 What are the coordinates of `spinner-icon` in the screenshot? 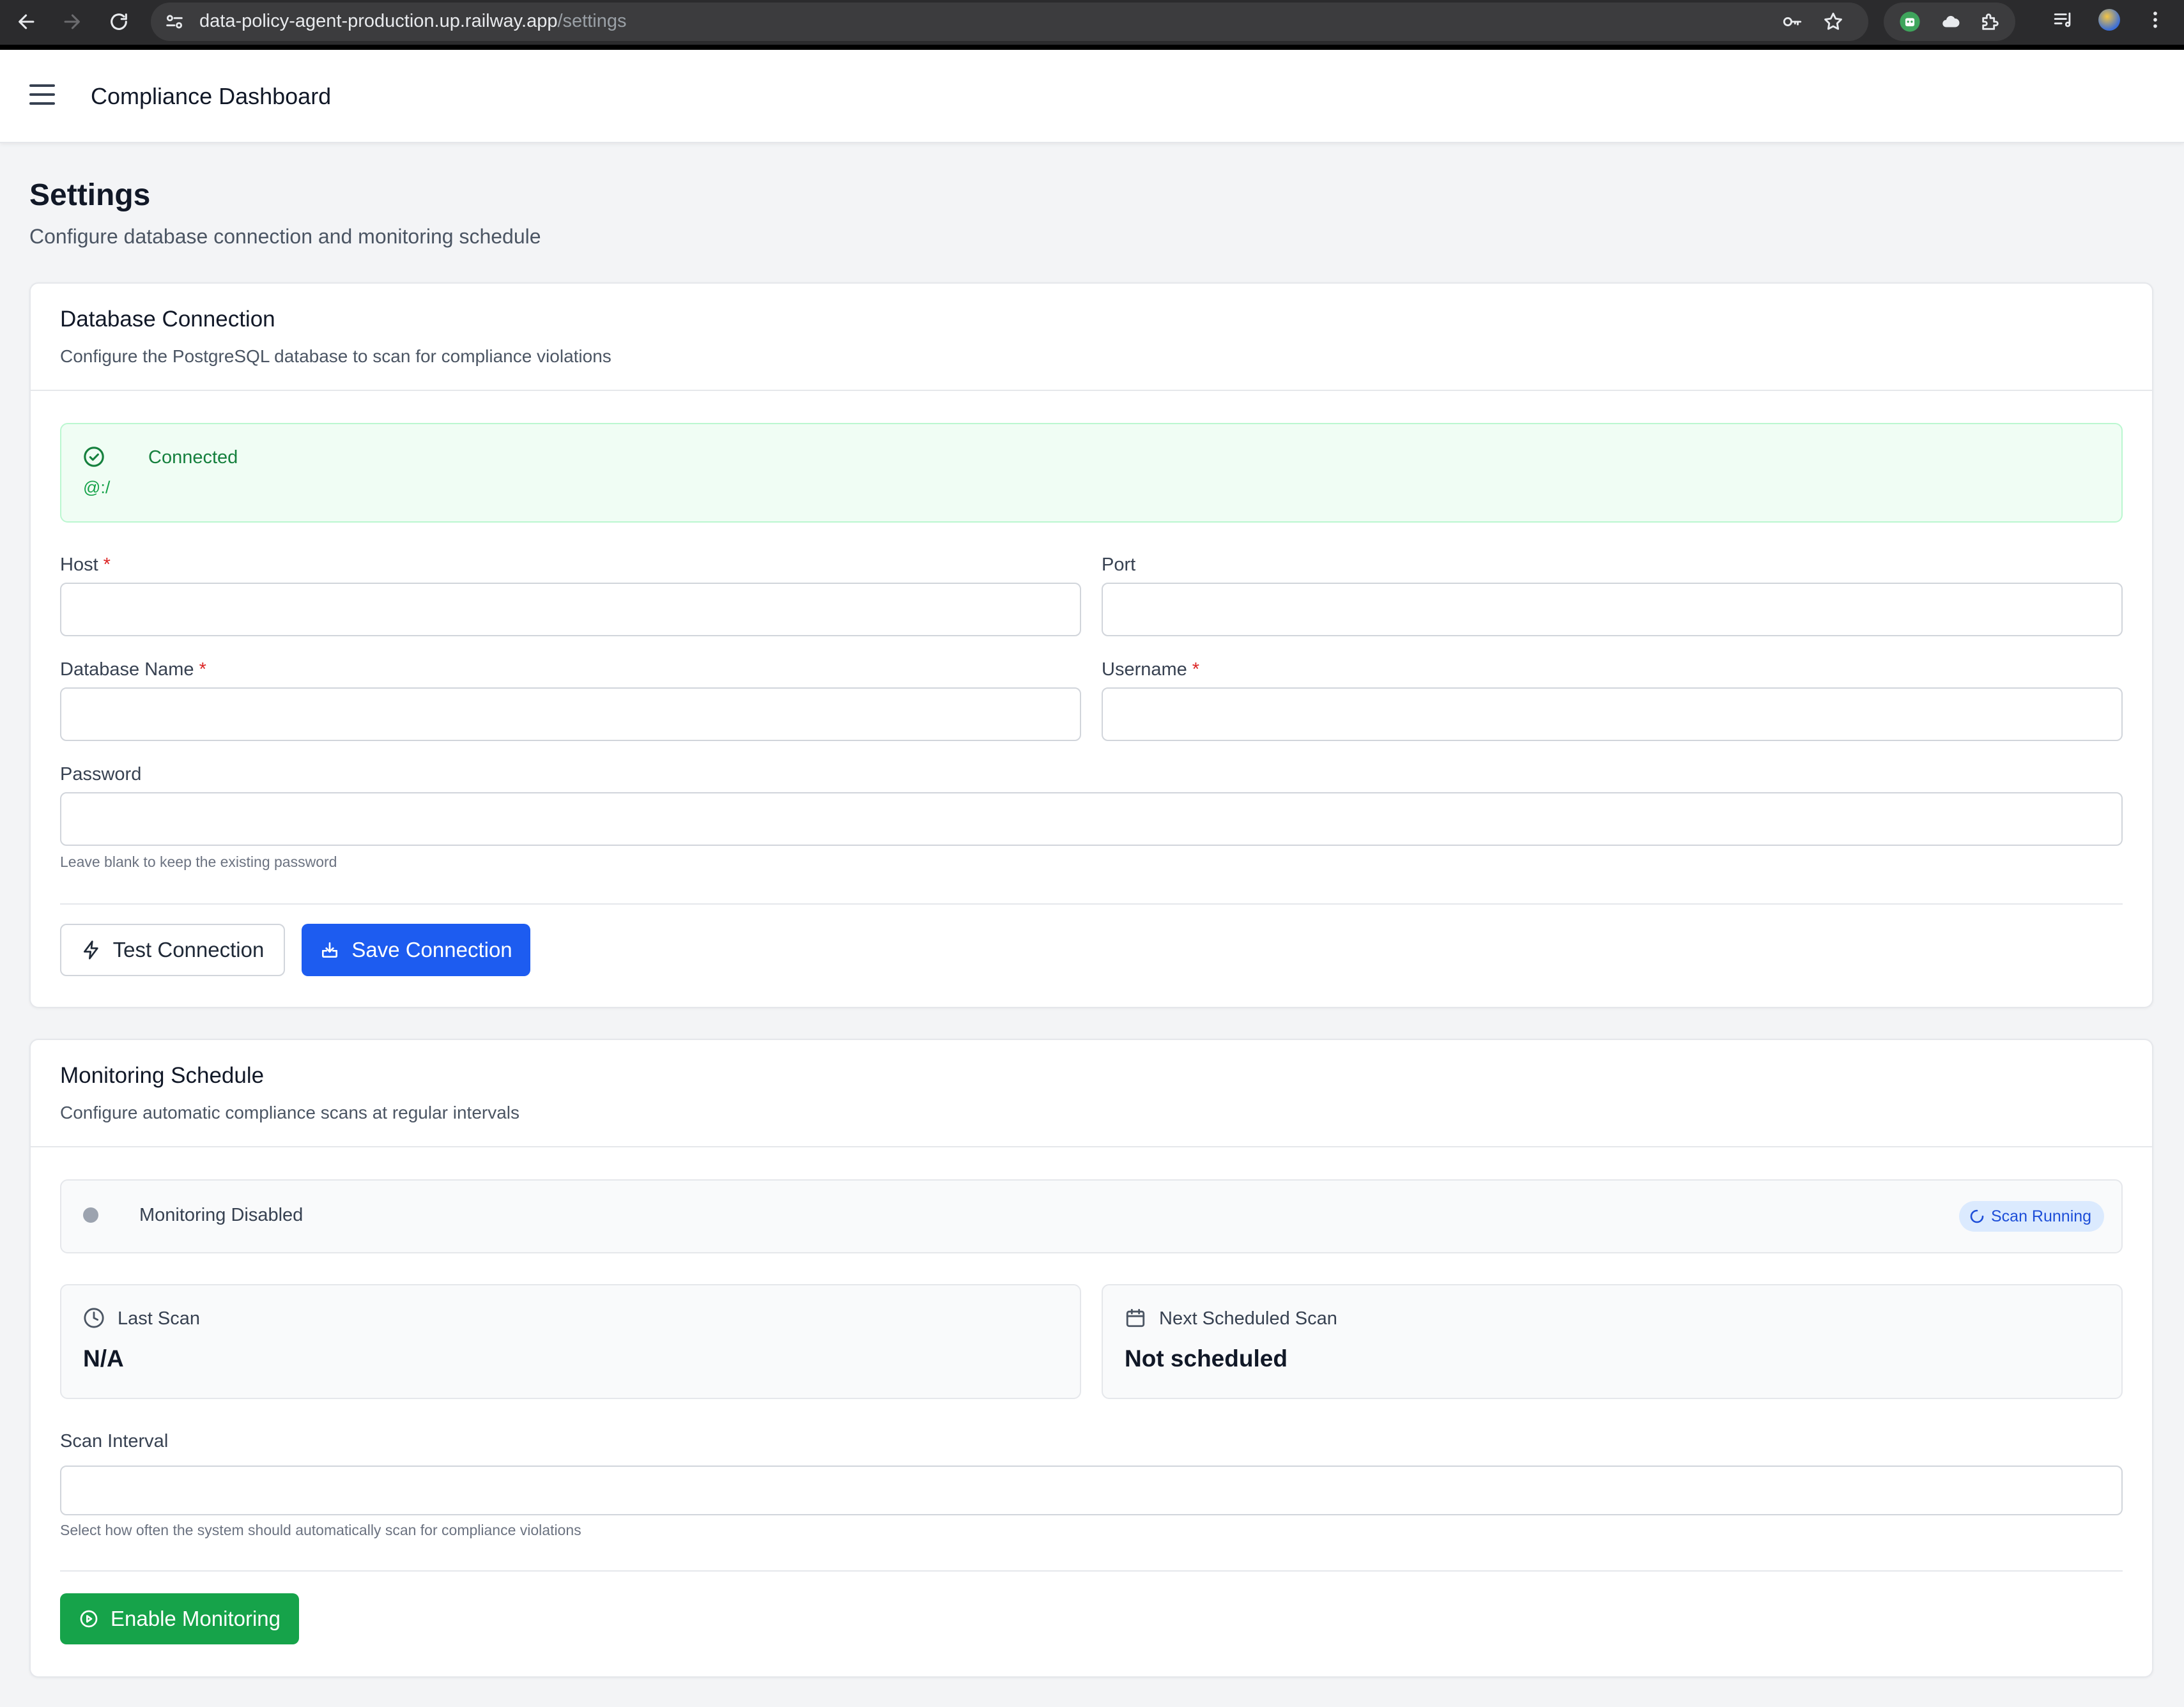 It's located at (1977, 1216).